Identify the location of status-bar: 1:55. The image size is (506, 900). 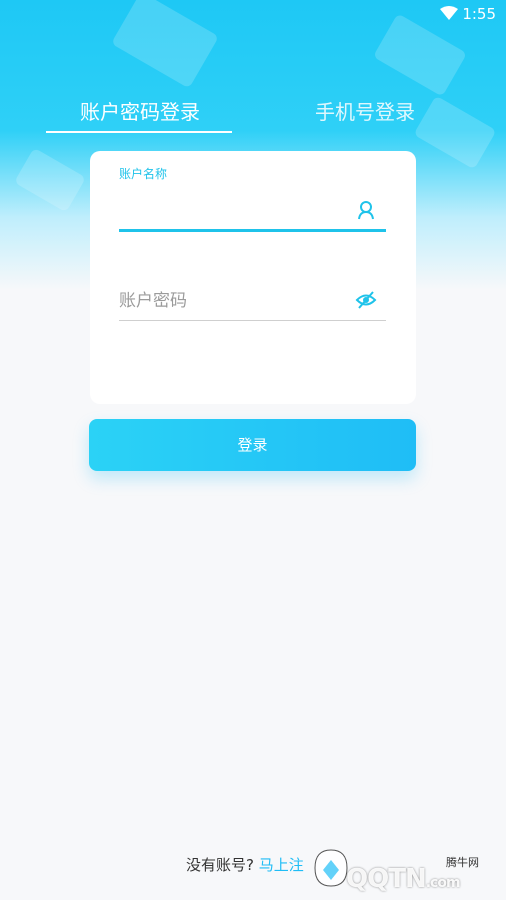
(253, 14).